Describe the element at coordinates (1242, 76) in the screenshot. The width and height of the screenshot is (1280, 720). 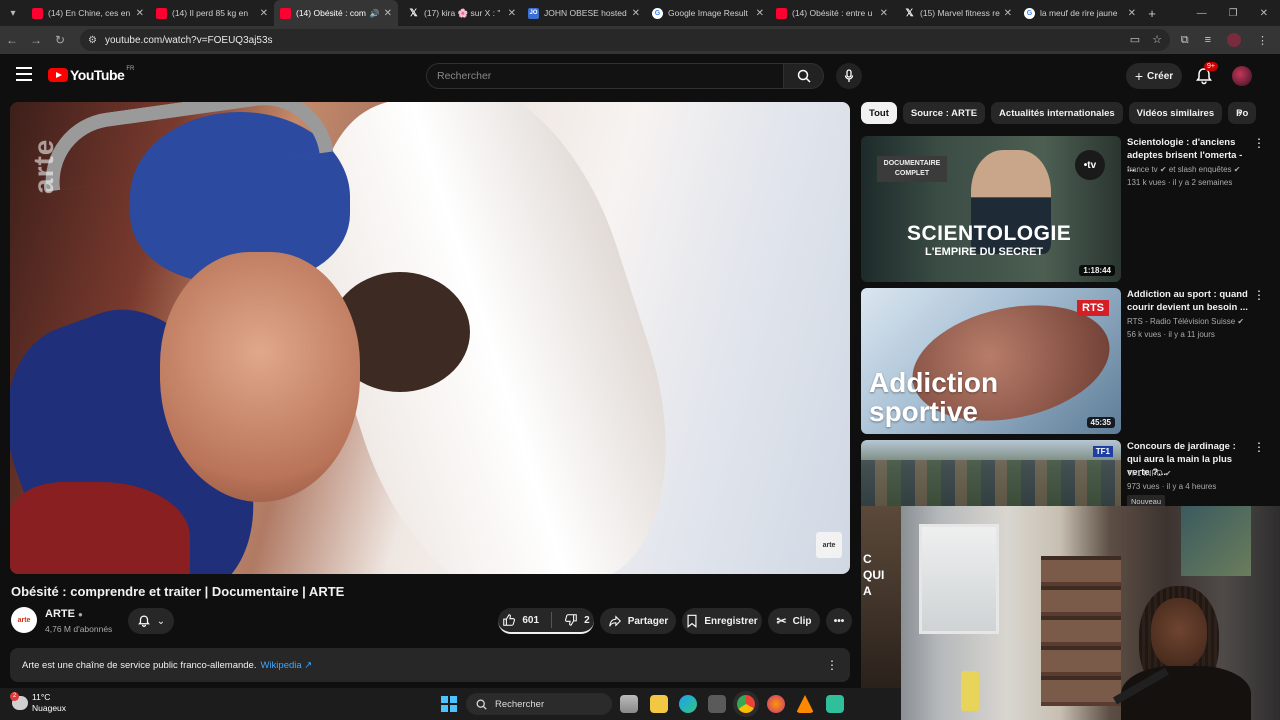
I see `account-avatar` at that location.